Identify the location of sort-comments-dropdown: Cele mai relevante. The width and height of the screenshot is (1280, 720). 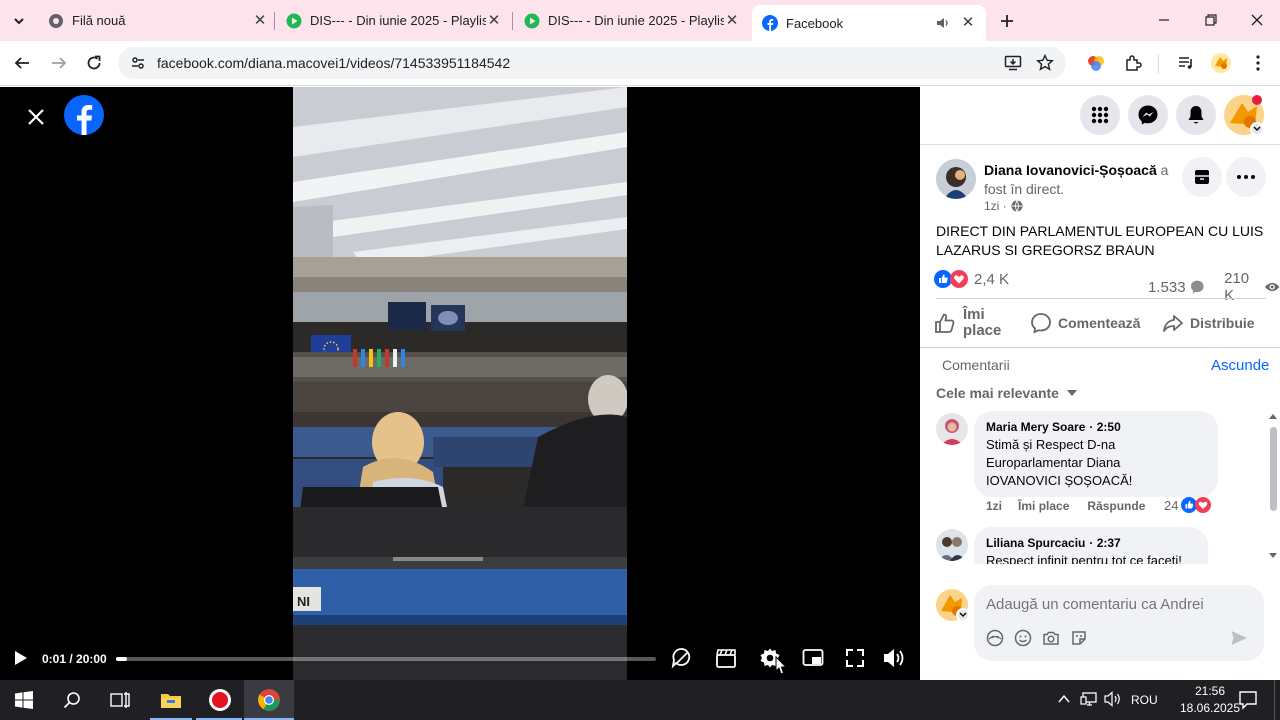
(1007, 393).